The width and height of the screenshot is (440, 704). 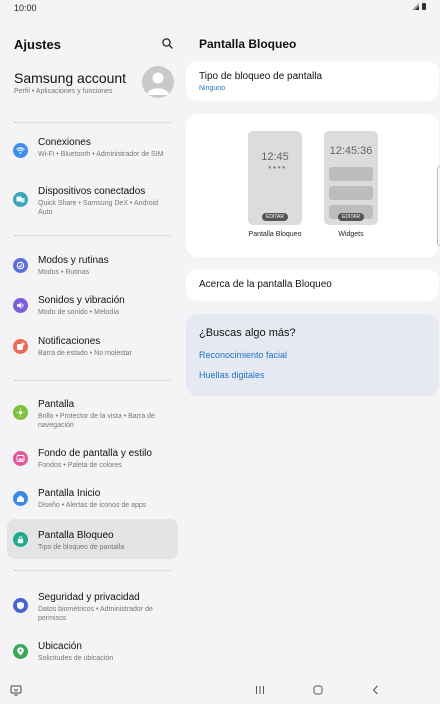 I want to click on account-name: Samsung account, so click(x=70, y=78).